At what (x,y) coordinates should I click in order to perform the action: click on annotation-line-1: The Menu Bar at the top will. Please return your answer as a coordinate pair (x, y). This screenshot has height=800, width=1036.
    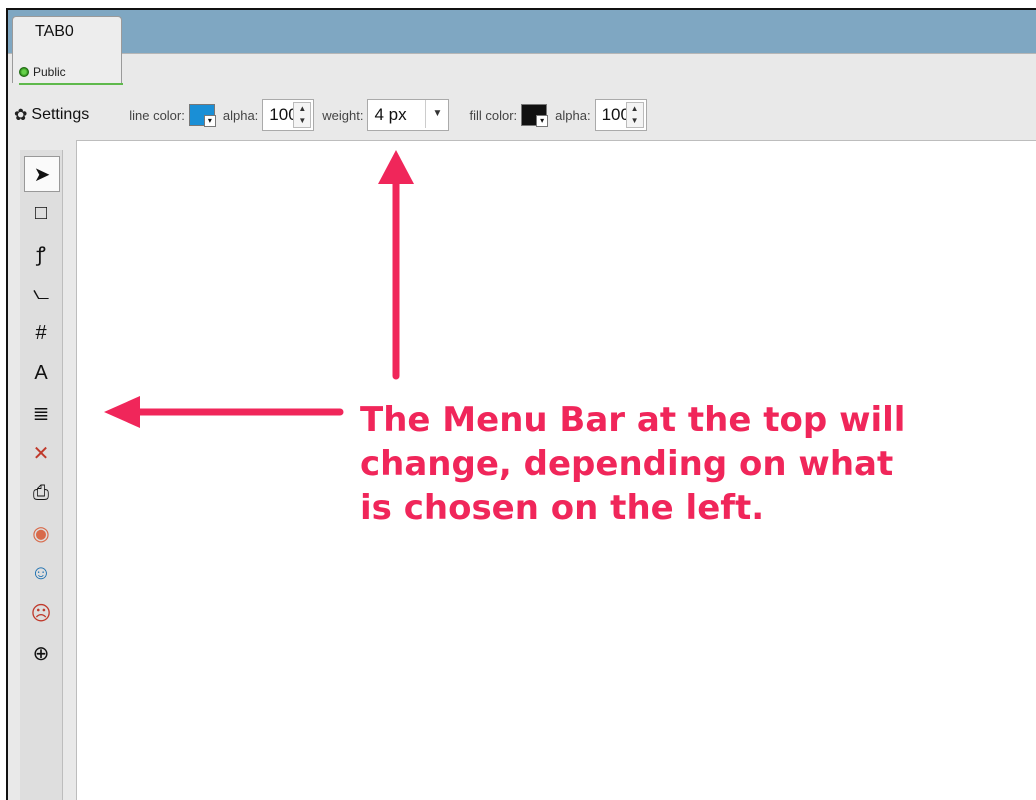
    Looking at the image, I should click on (633, 420).